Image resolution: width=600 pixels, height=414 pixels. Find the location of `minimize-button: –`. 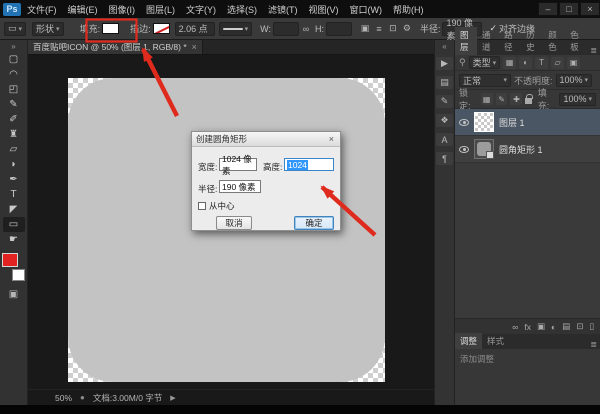

minimize-button: – is located at coordinates (548, 9).